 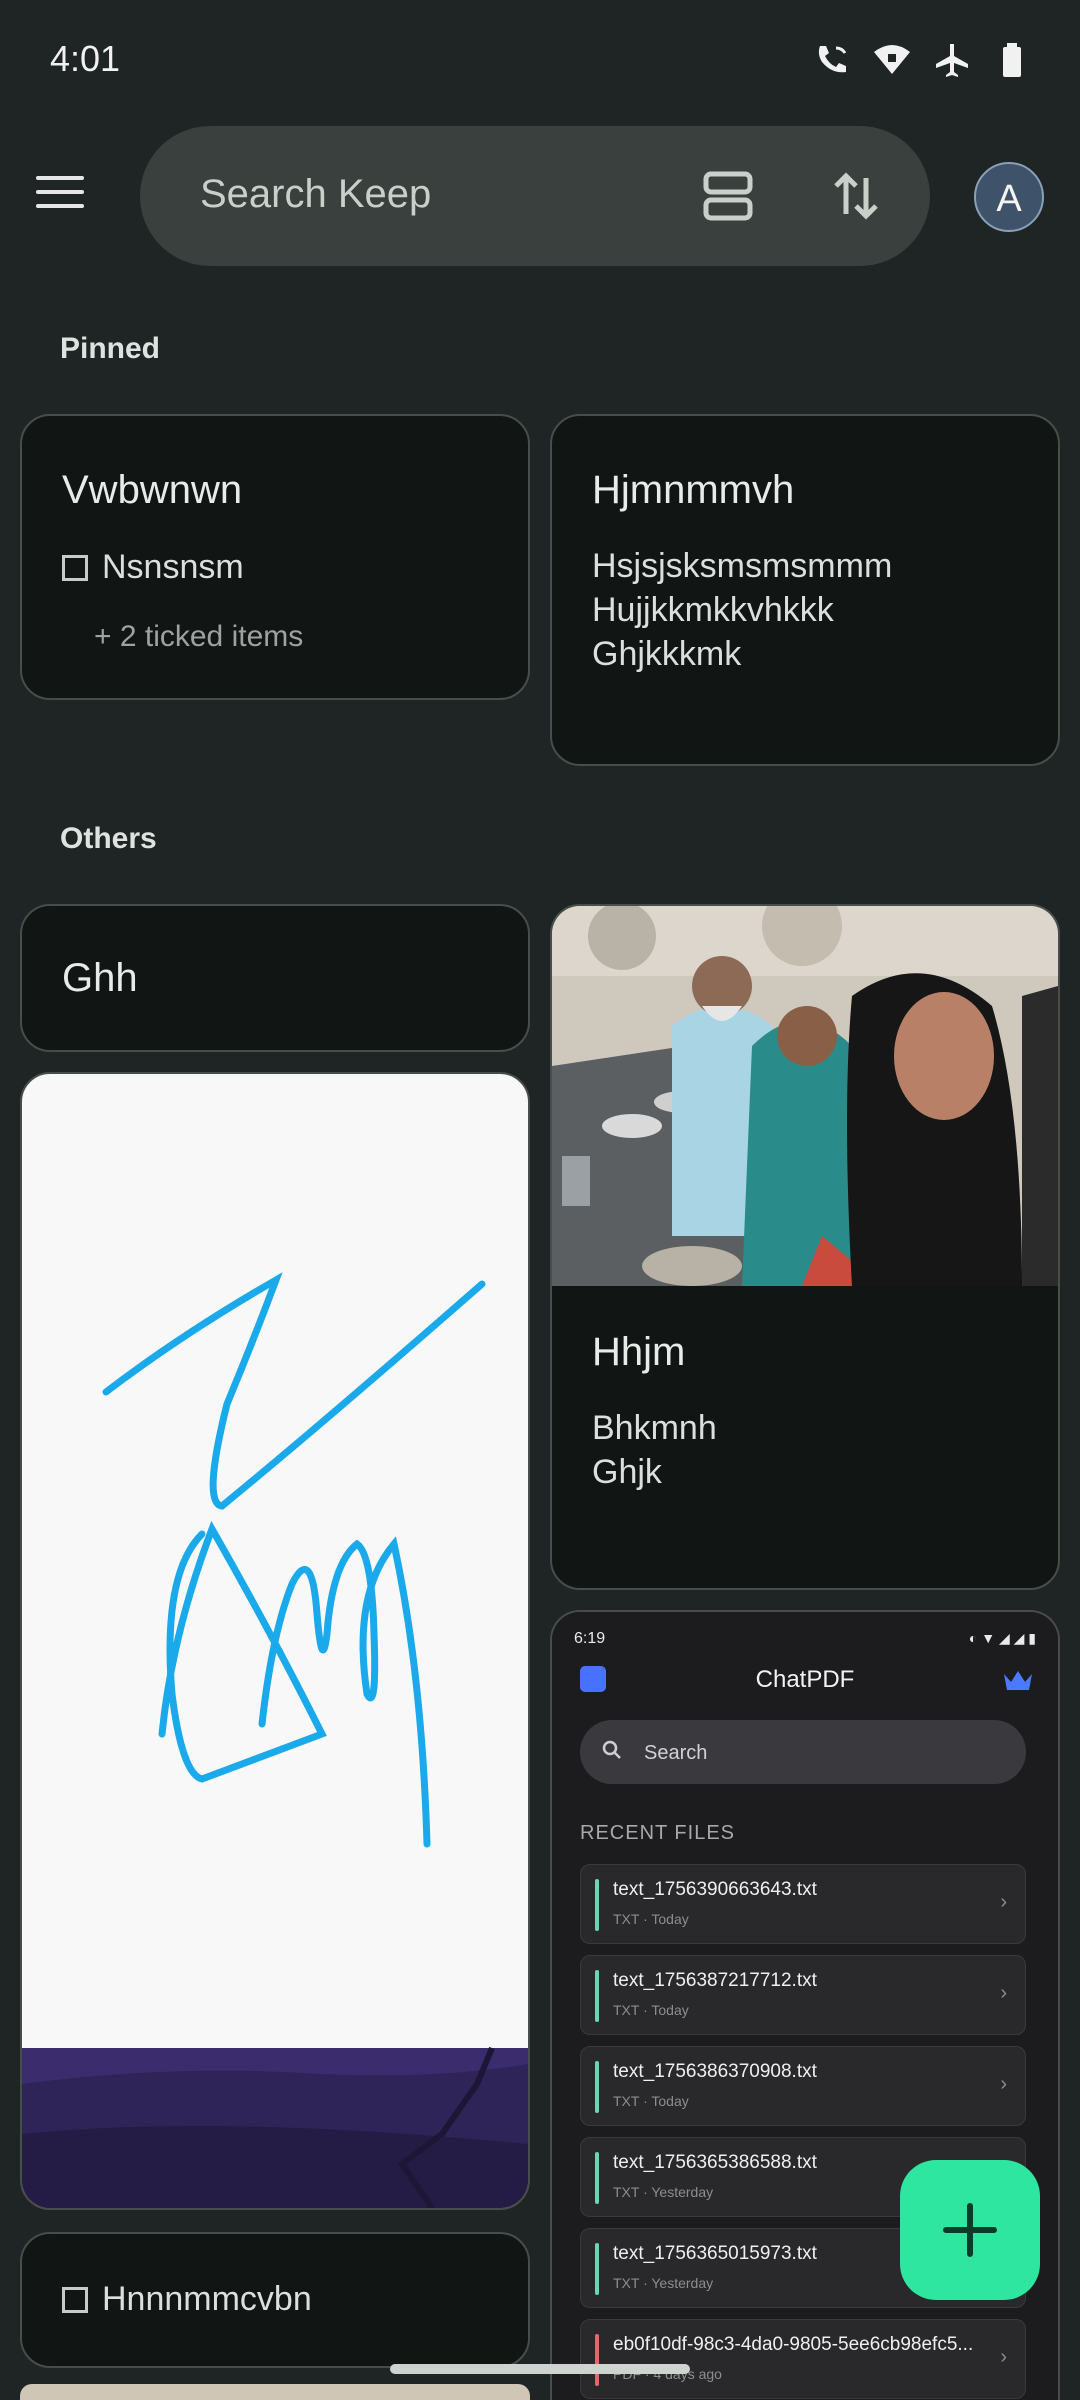 What do you see at coordinates (1009, 197) in the screenshot?
I see `account-avatar: A` at bounding box center [1009, 197].